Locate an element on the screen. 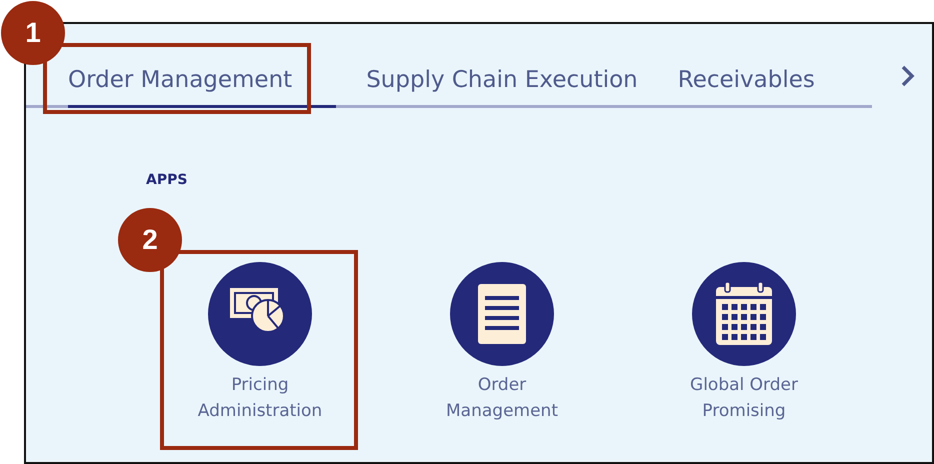 This screenshot has height=464, width=934. tab: Supply Chain Execution is located at coordinates (507, 87).